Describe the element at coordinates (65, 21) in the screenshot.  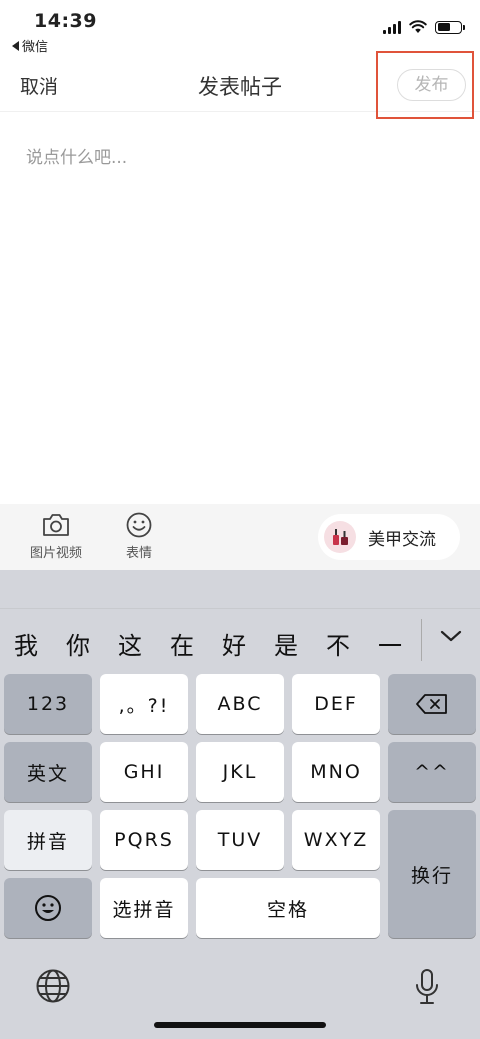
I see `status-time: 14:39` at that location.